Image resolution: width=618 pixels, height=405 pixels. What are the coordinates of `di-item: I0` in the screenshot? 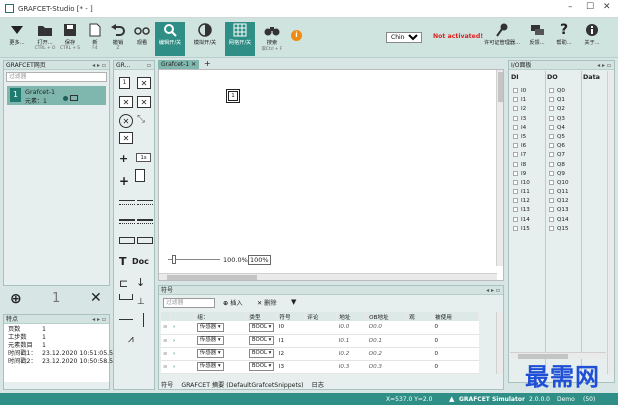 It's located at (521, 92).